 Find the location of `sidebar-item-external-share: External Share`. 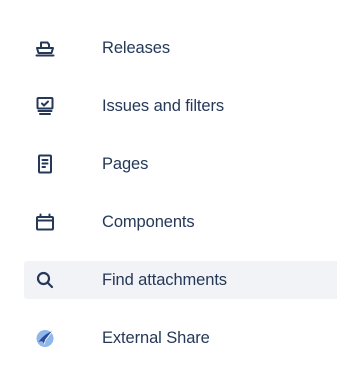

sidebar-item-external-share: External Share is located at coordinates (180, 338).